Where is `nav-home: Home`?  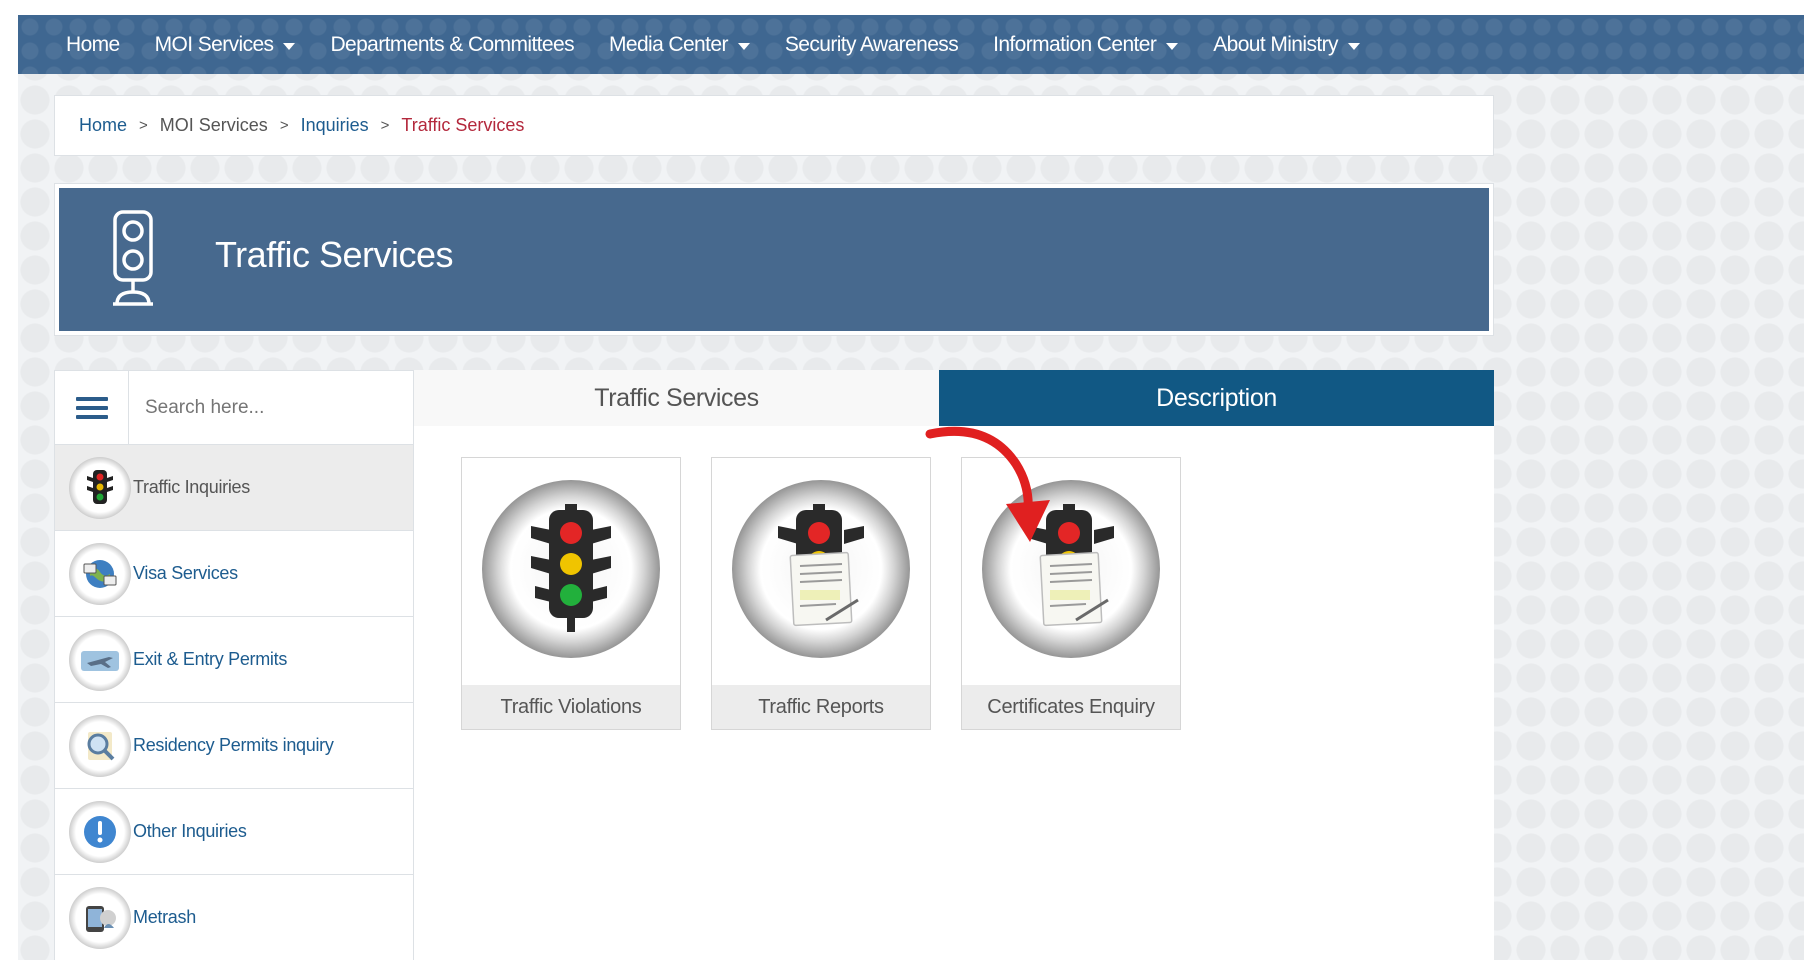 nav-home: Home is located at coordinates (93, 45).